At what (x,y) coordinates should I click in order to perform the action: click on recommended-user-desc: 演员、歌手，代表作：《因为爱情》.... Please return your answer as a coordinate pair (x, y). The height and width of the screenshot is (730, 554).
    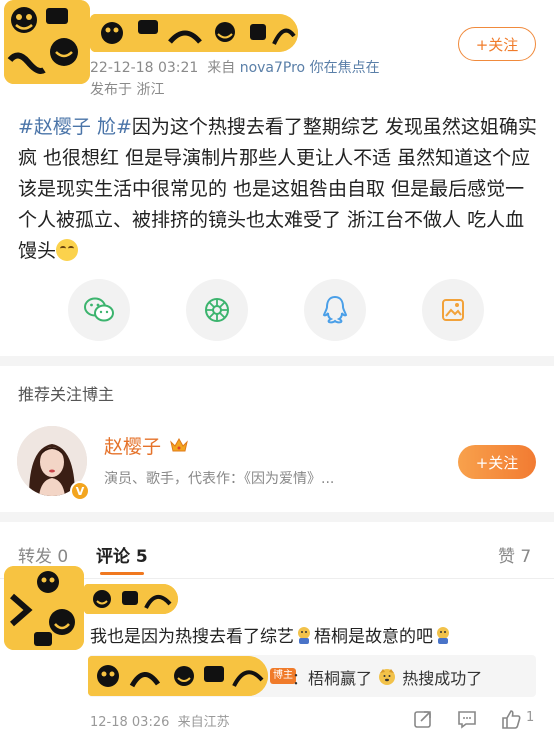
    Looking at the image, I should click on (219, 479).